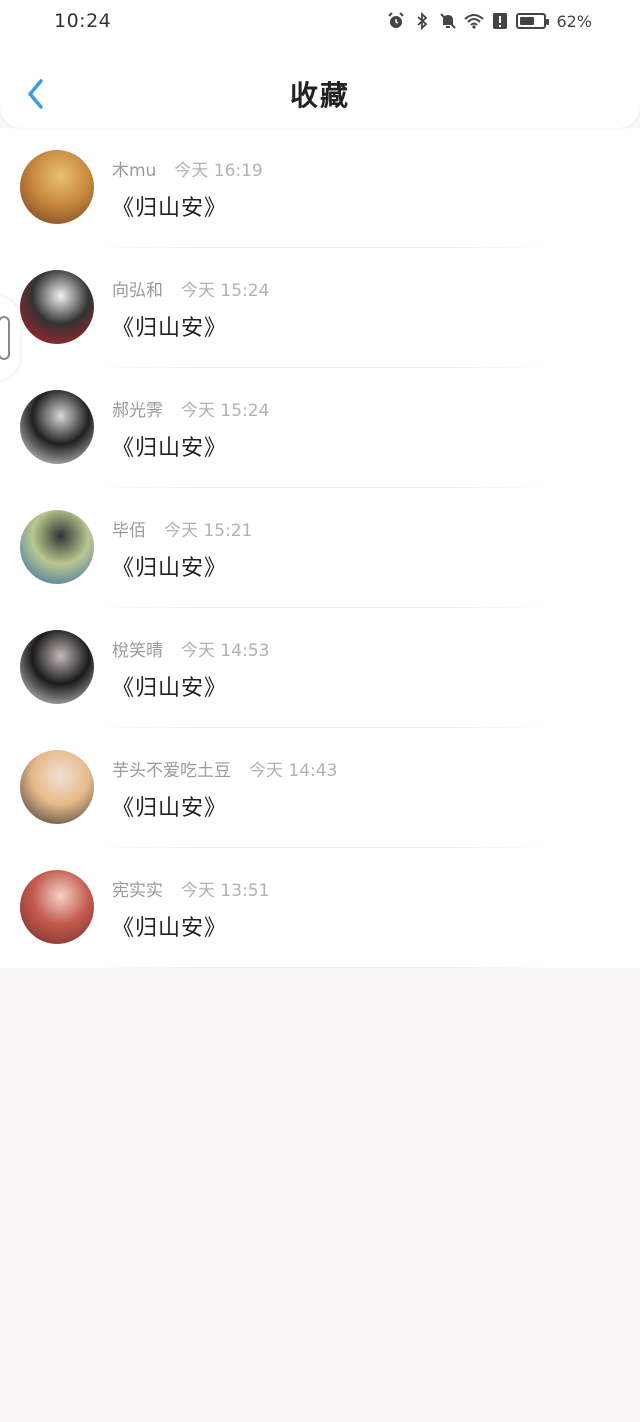 The height and width of the screenshot is (1422, 640). Describe the element at coordinates (527, 21) in the screenshot. I see `battery-fill` at that location.